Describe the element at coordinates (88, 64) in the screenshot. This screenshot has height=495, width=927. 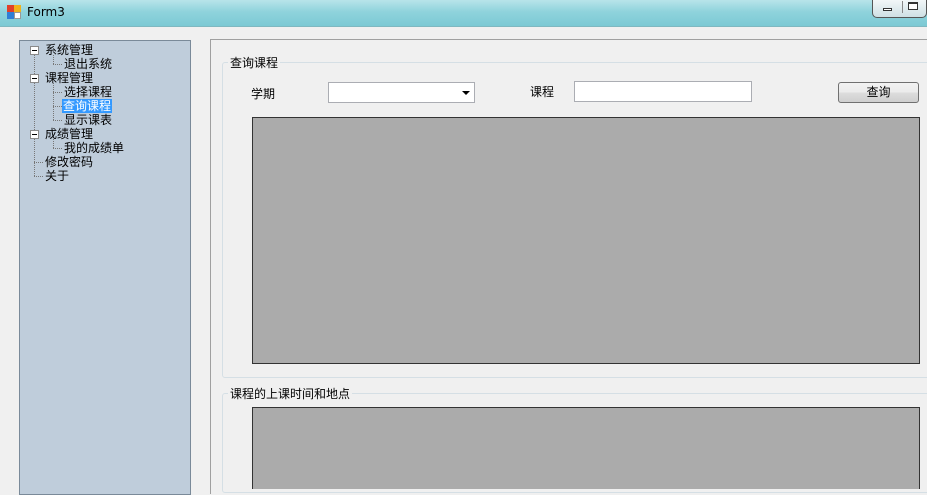
I see `tree-node-exit-system: 退出系统` at that location.